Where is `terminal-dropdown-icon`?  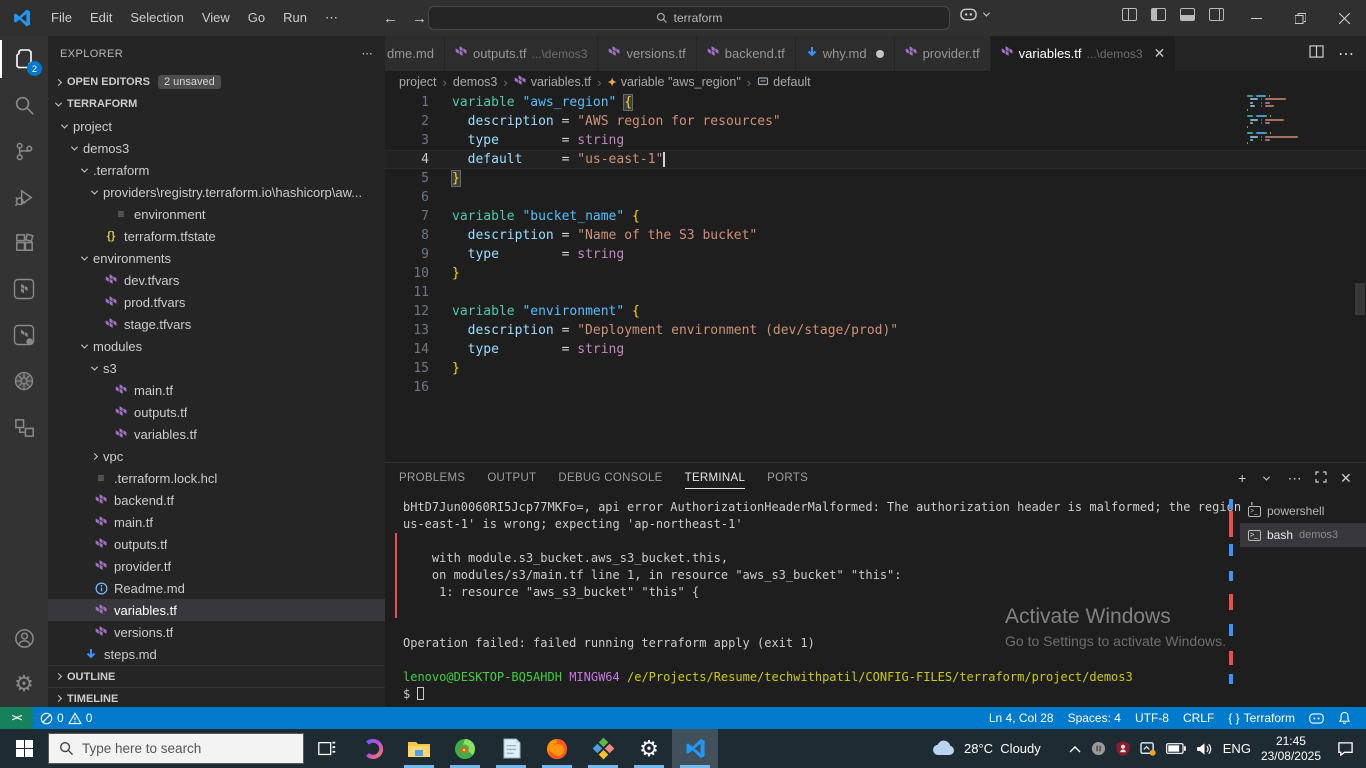 terminal-dropdown-icon is located at coordinates (1266, 477).